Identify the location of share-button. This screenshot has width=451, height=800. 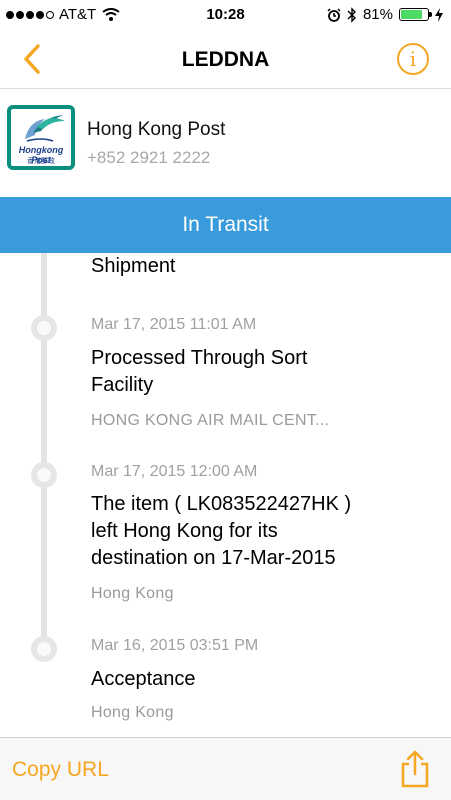
(415, 769).